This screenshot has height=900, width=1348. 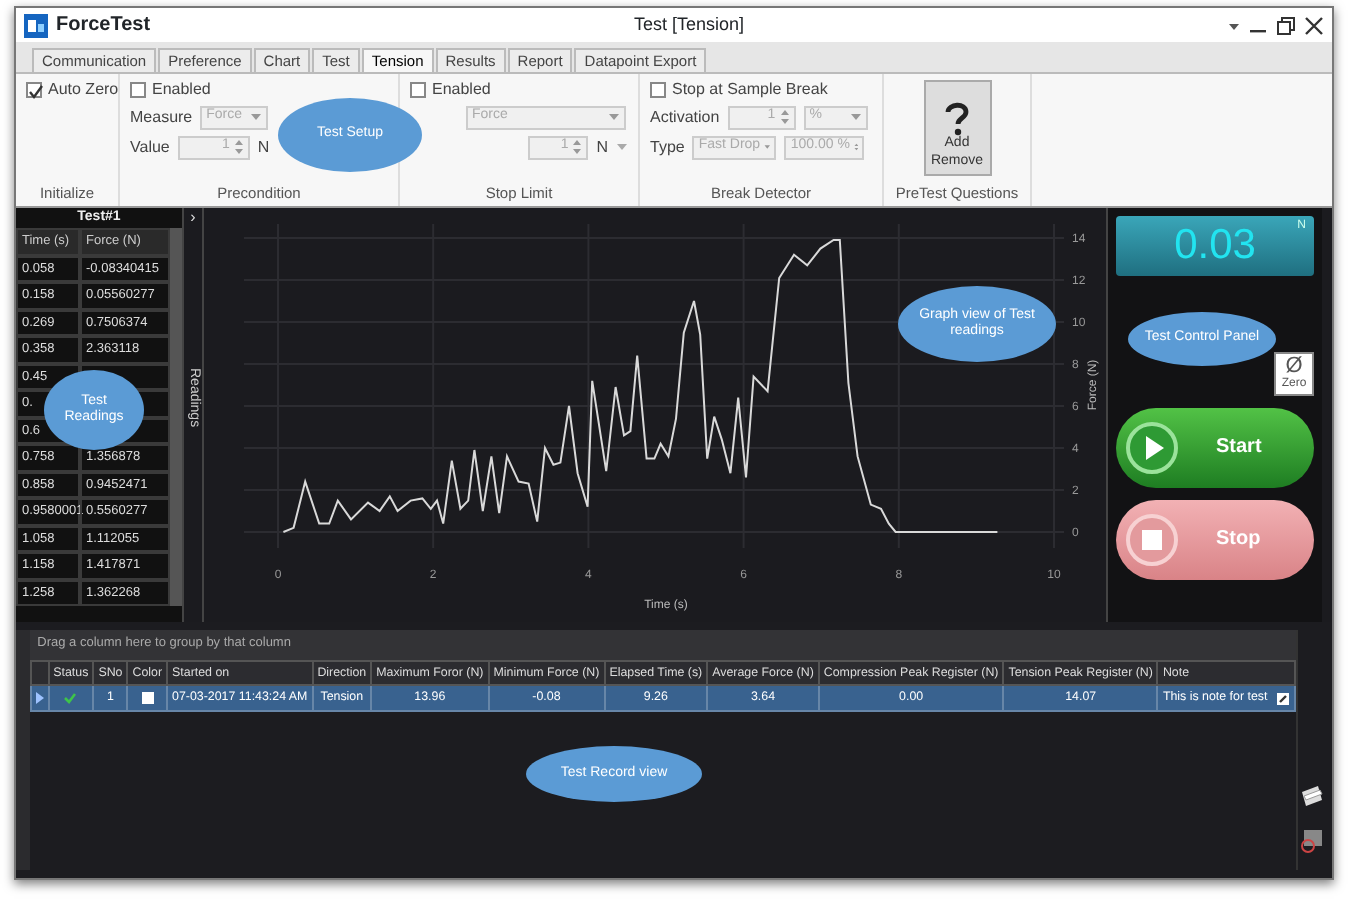 I want to click on play-icon, so click(x=1152, y=448).